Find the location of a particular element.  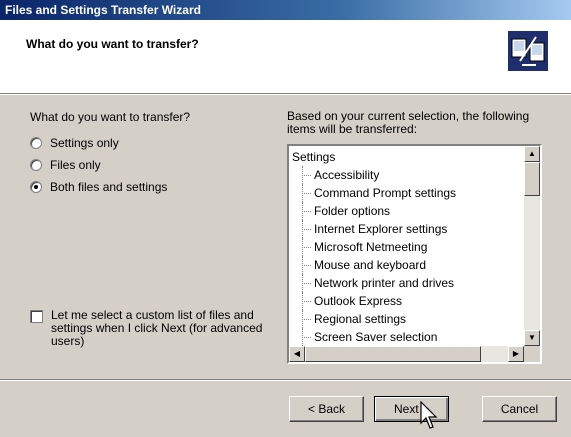

radio-settings-only: Settings only is located at coordinates (74, 143).